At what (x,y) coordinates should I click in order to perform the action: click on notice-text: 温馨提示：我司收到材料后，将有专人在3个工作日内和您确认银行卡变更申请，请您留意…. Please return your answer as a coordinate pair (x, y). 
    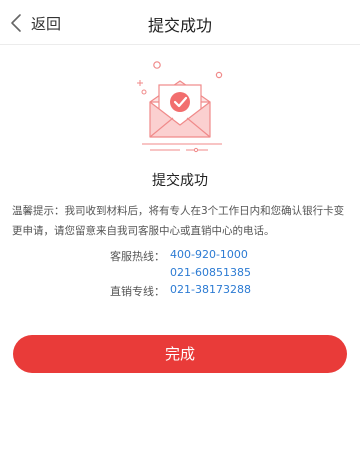
    Looking at the image, I should click on (178, 221).